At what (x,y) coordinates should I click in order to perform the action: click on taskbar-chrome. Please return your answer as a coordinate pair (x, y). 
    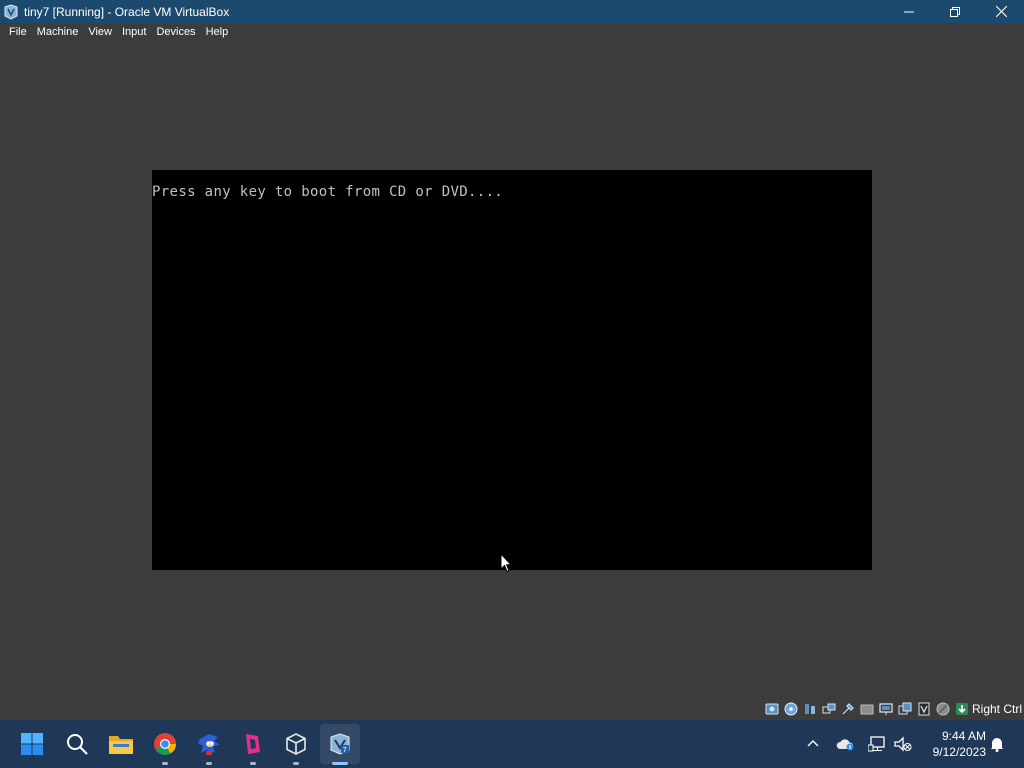
    Looking at the image, I should click on (165, 744).